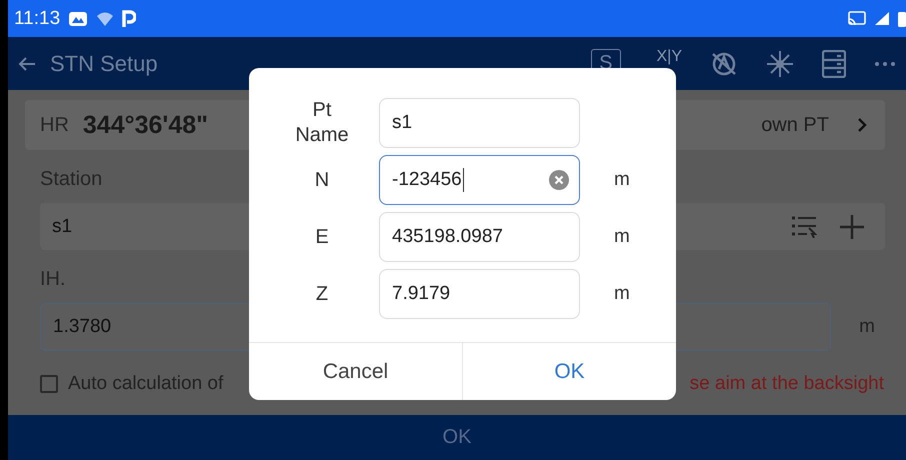 This screenshot has width=906, height=460. Describe the element at coordinates (322, 123) in the screenshot. I see `field-label: Pt Name` at that location.